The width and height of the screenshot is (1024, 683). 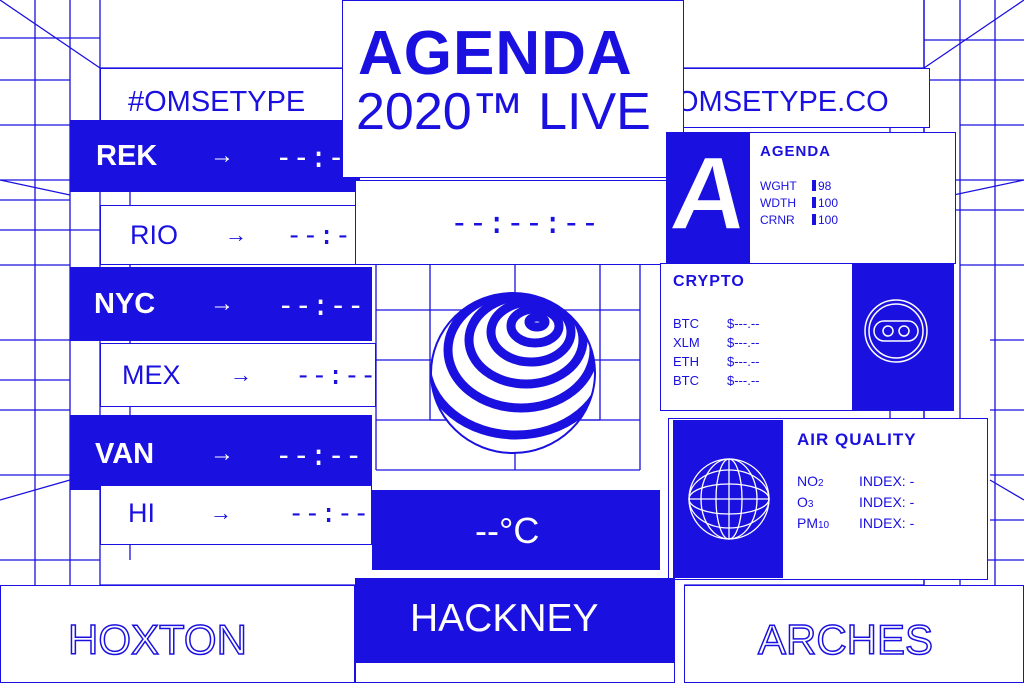 I want to click on hashtag-label: #OMSETYPE, so click(x=217, y=102).